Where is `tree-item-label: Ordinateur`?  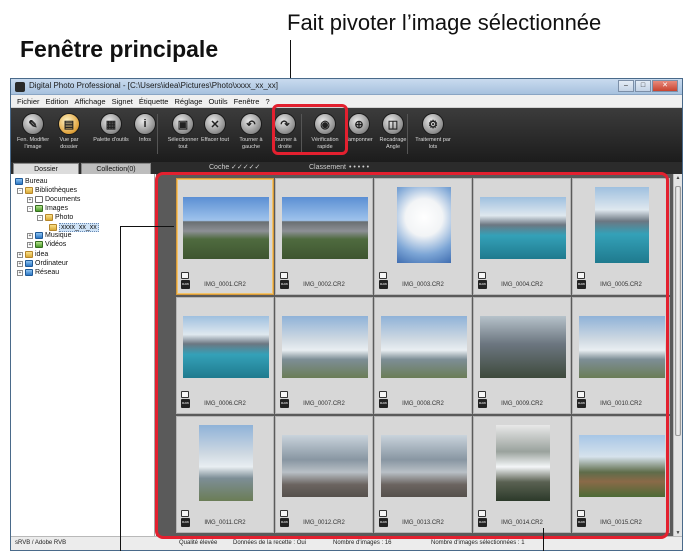
tree-item-label: Ordinateur is located at coordinates (52, 263).